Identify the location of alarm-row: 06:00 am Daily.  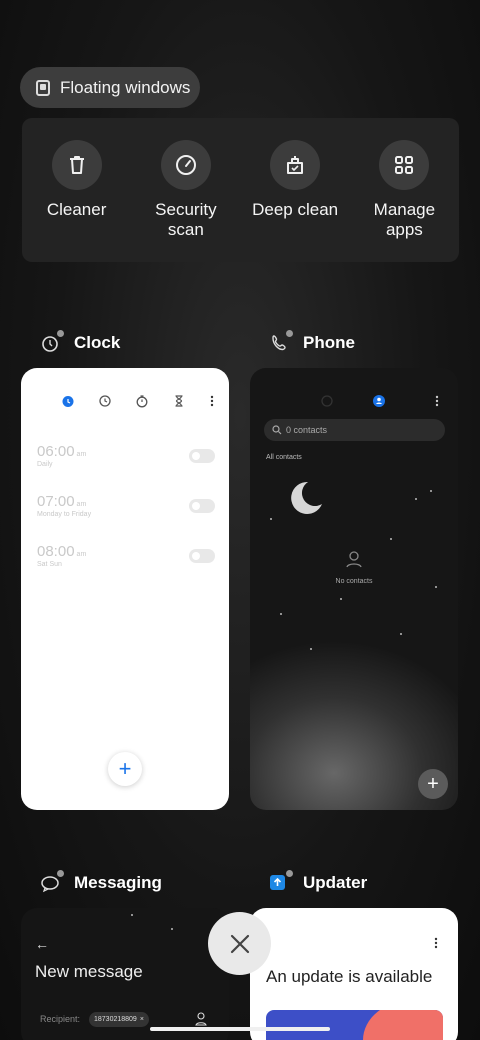
(126, 463).